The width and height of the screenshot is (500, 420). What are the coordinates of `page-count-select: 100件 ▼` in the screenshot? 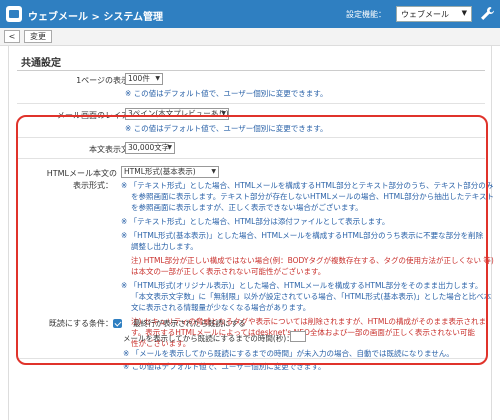 It's located at (144, 79).